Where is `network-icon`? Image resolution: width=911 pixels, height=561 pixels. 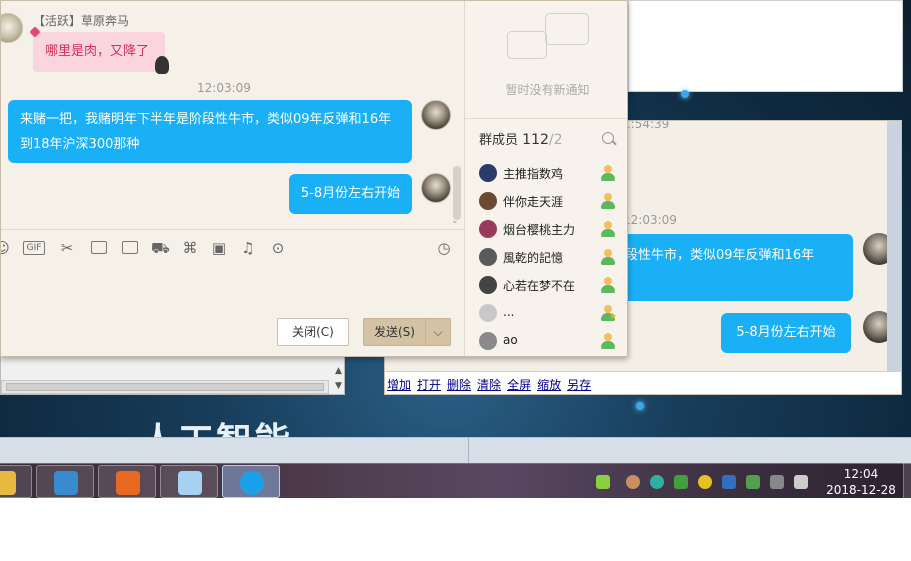 network-icon is located at coordinates (66, 483).